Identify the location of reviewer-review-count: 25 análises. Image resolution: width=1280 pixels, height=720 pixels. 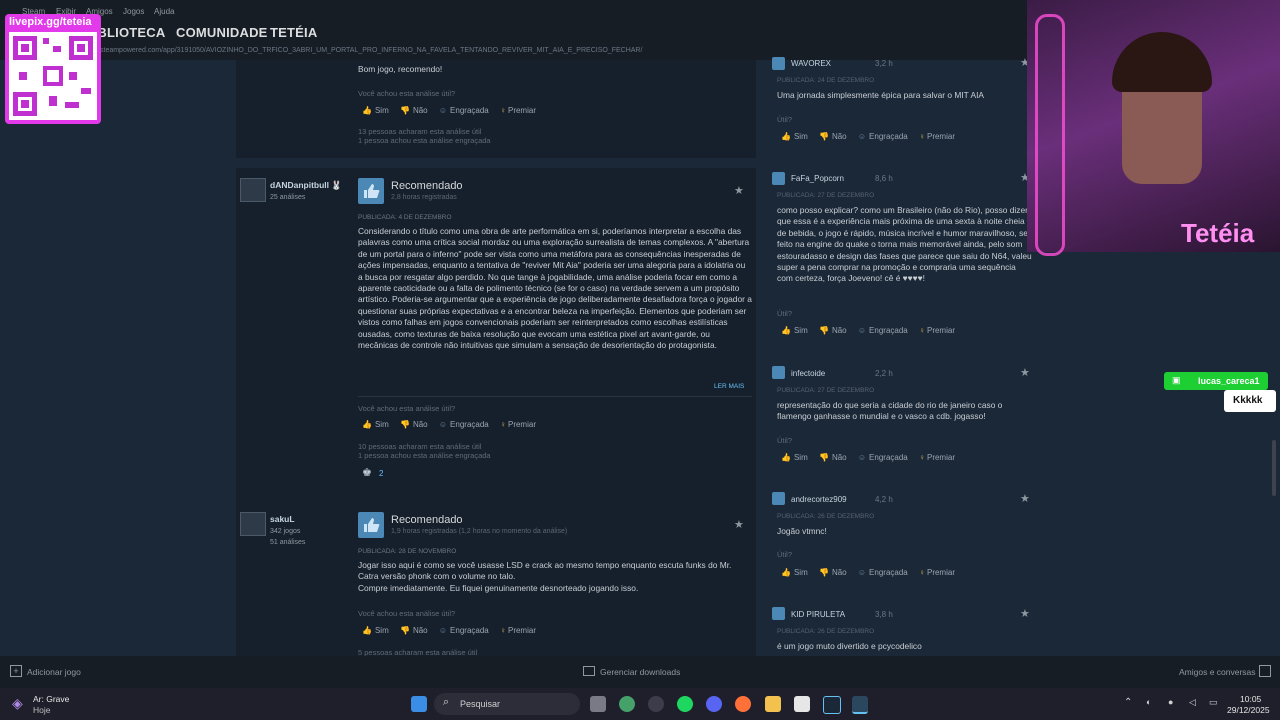
(287, 197).